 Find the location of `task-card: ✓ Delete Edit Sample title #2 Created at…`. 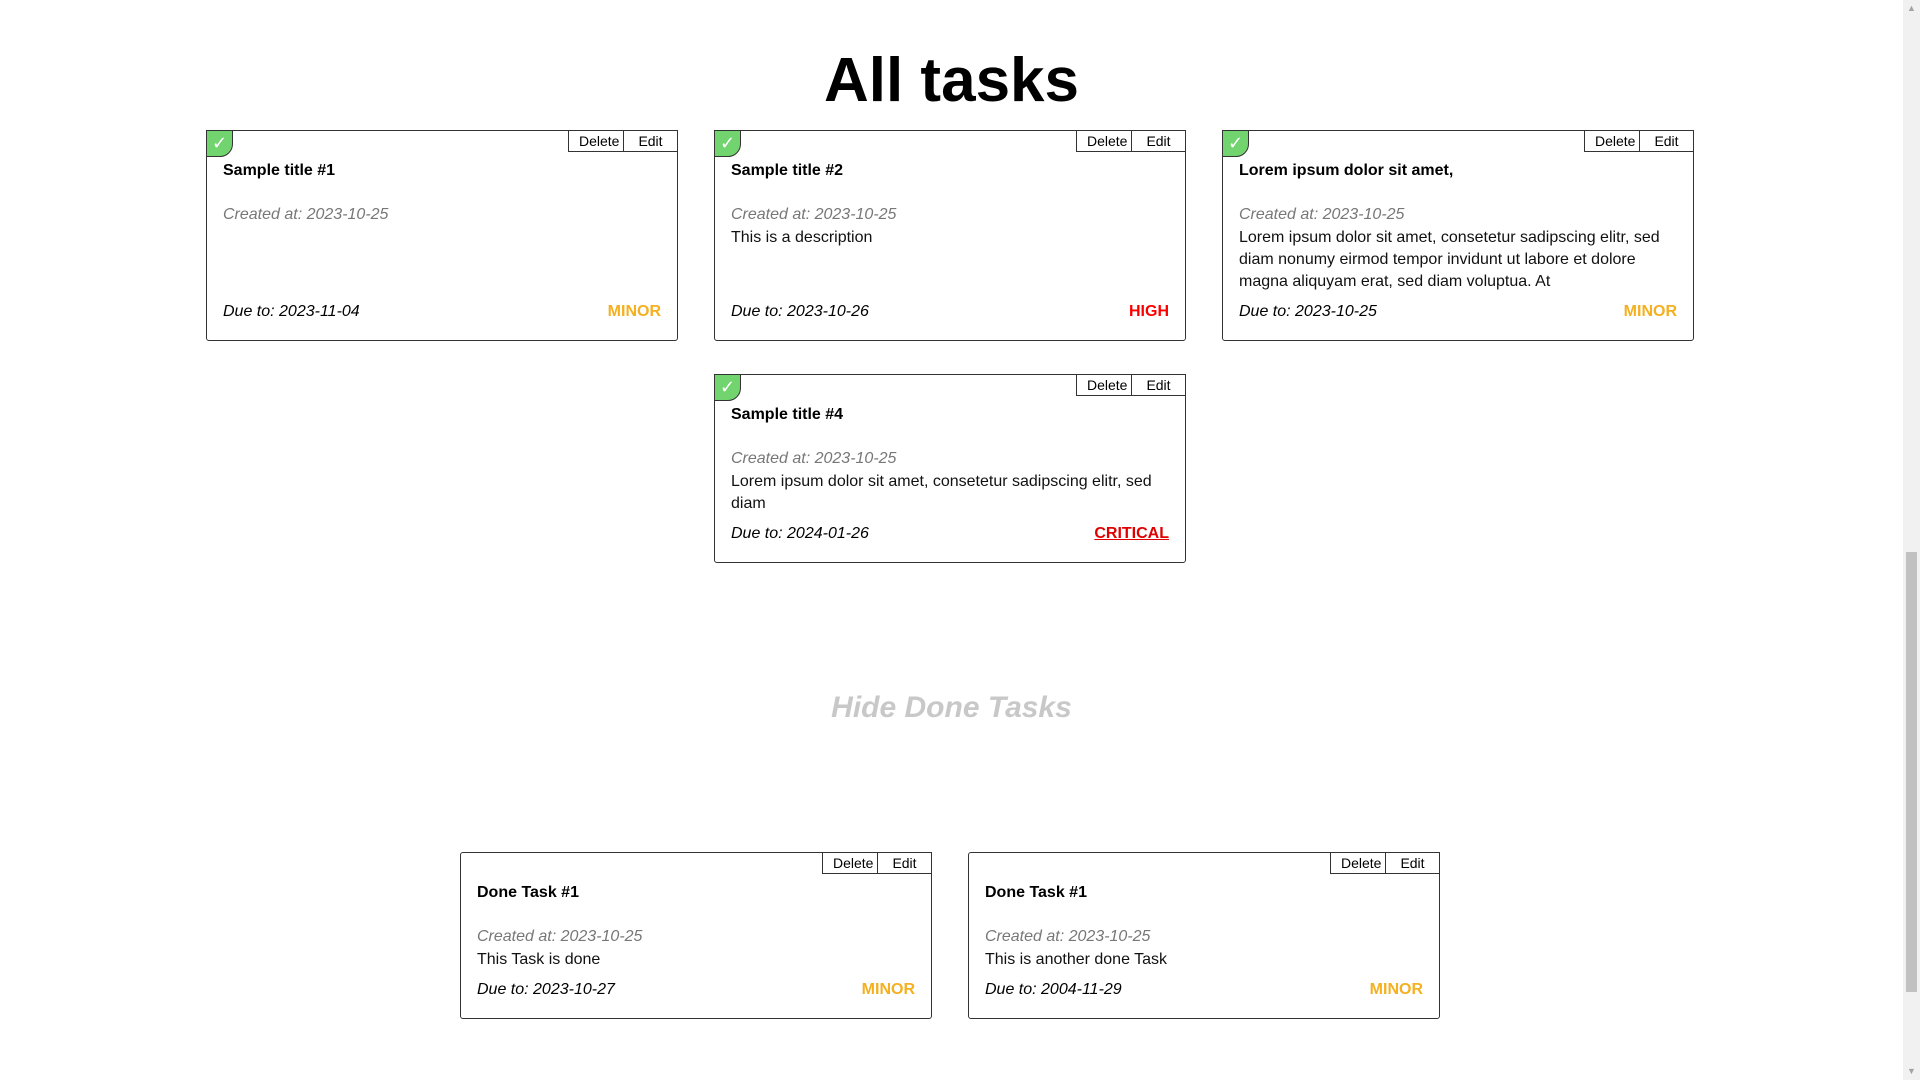

task-card: ✓ Delete Edit Sample title #2 Created at… is located at coordinates (950, 235).